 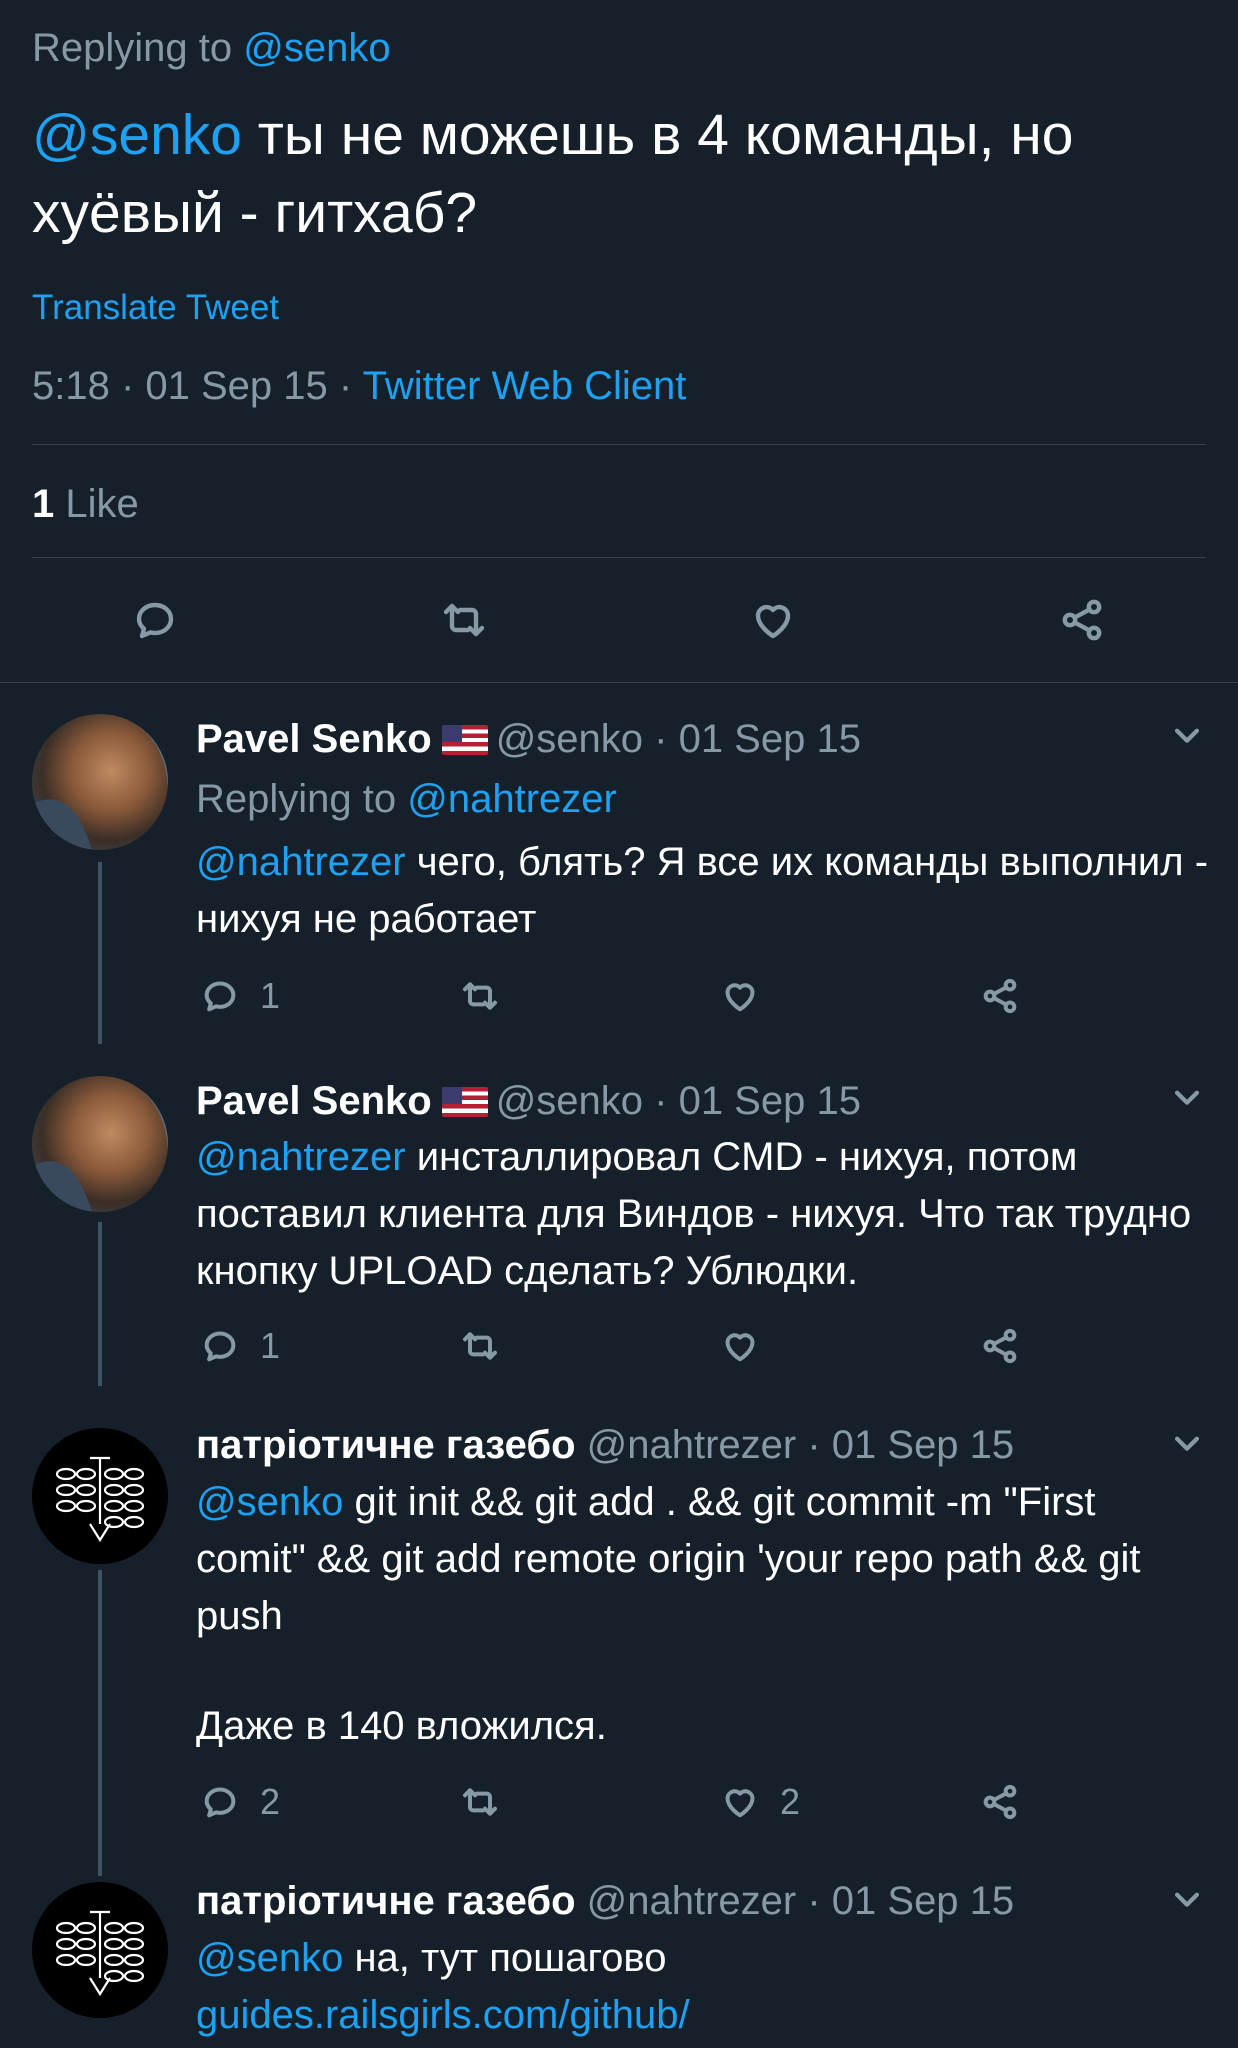 I want to click on main-replying-to: Replying to @senko, so click(x=211, y=48).